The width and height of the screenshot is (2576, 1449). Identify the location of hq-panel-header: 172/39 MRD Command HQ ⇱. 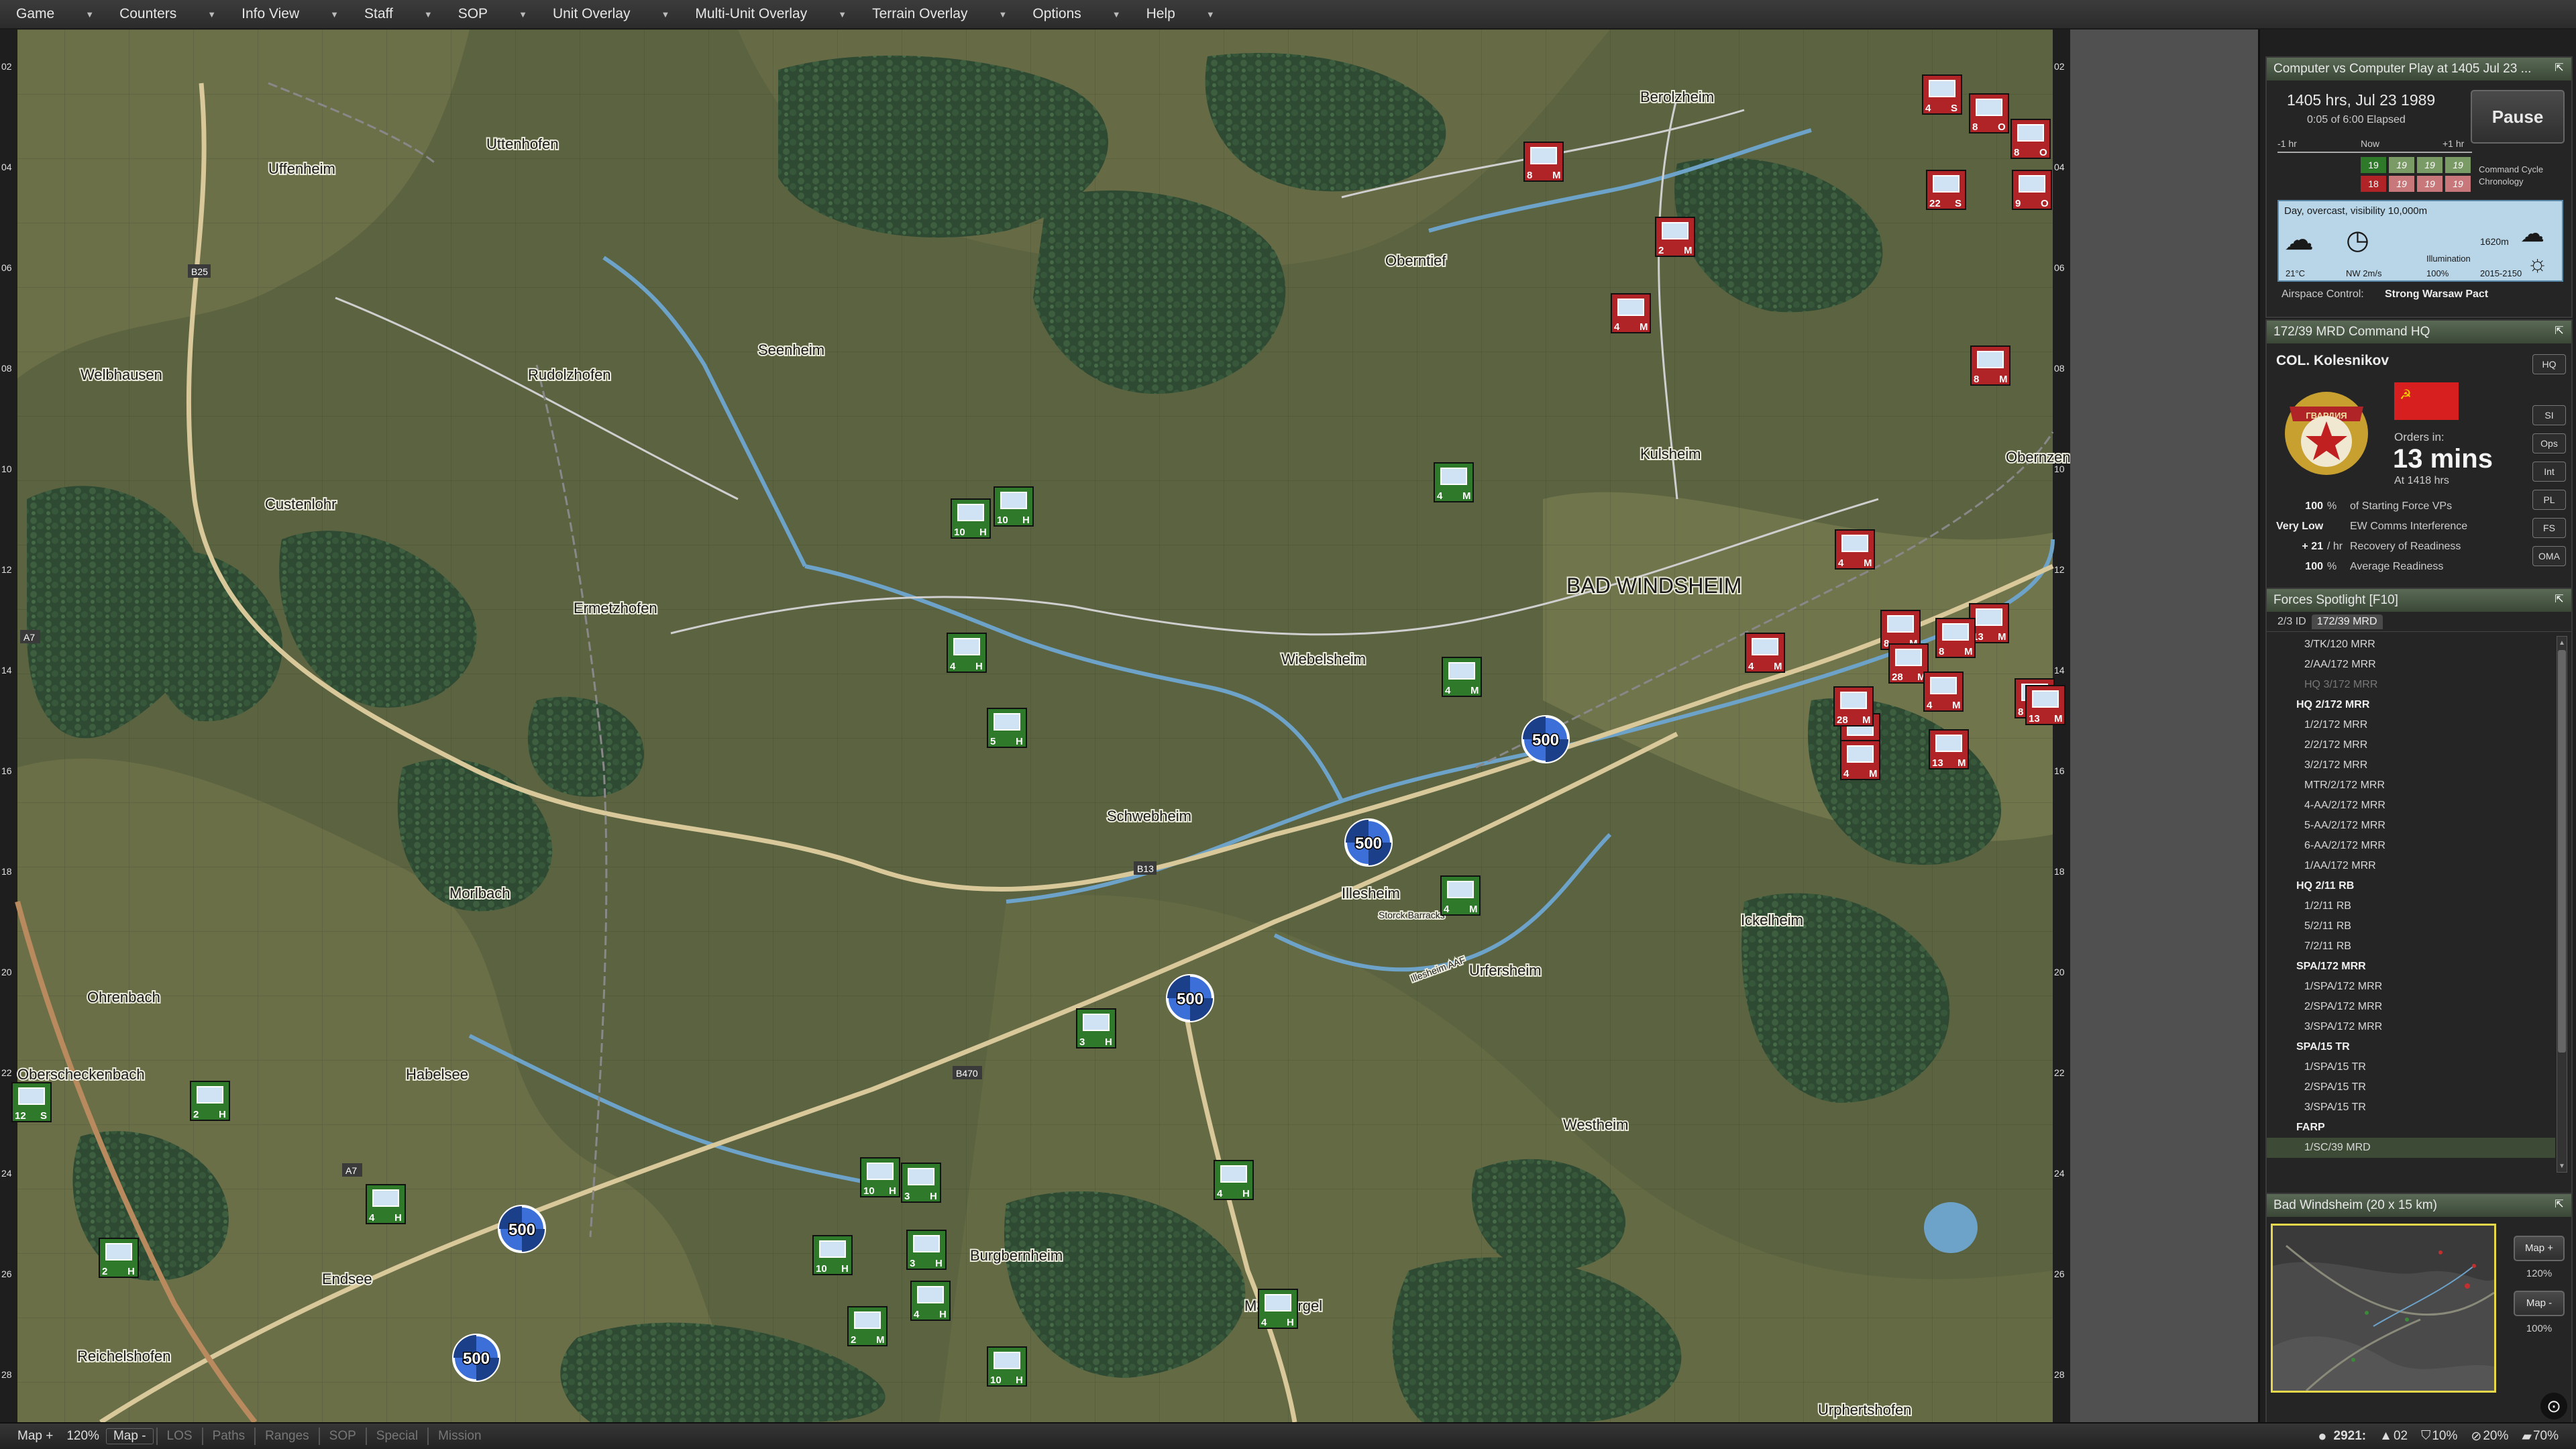
(2419, 332).